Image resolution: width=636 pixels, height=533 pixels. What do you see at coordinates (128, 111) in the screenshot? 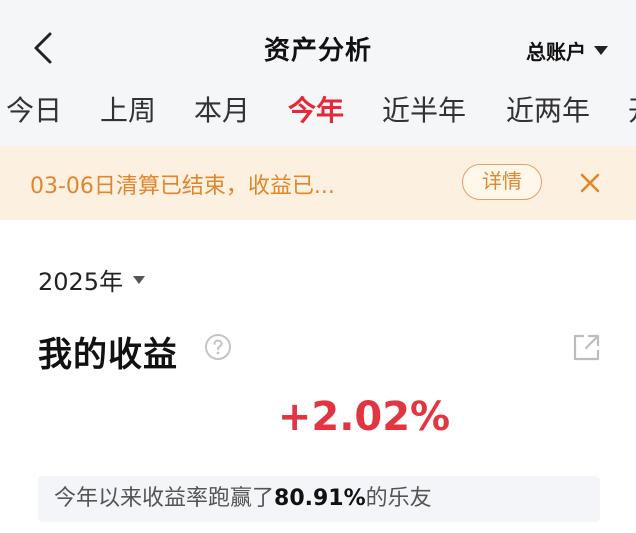
I see `tab-last-week: 上周` at bounding box center [128, 111].